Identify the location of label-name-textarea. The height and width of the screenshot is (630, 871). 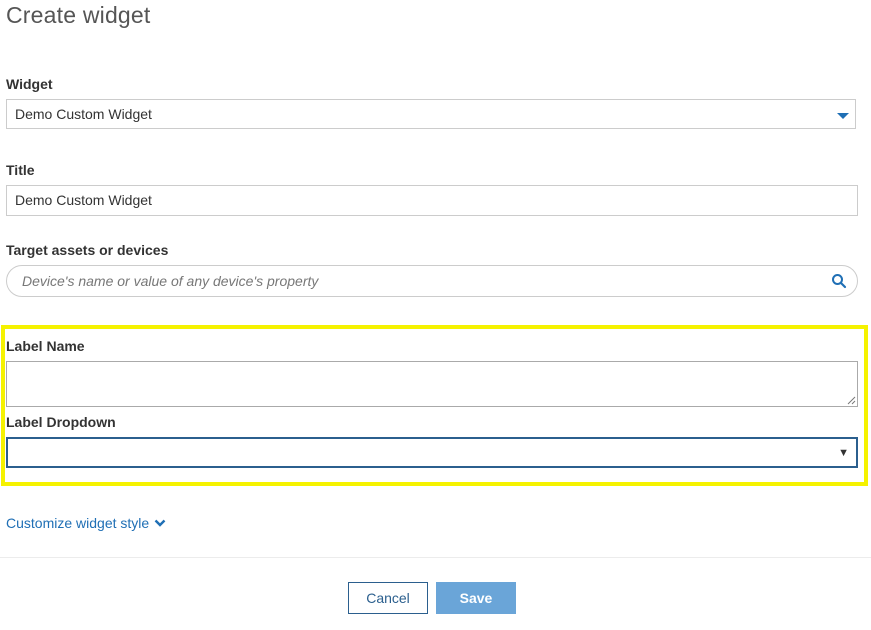
(432, 384).